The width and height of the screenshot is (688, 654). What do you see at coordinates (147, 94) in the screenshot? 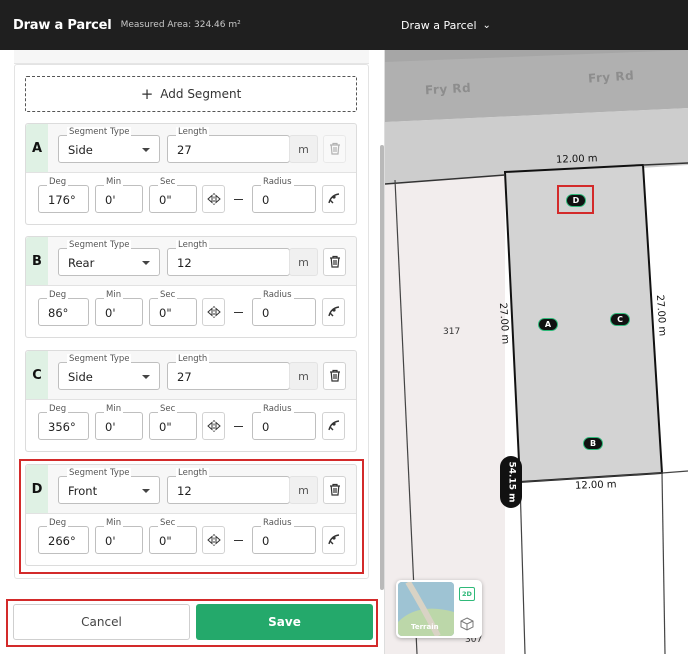
I see `plus-icon: +` at bounding box center [147, 94].